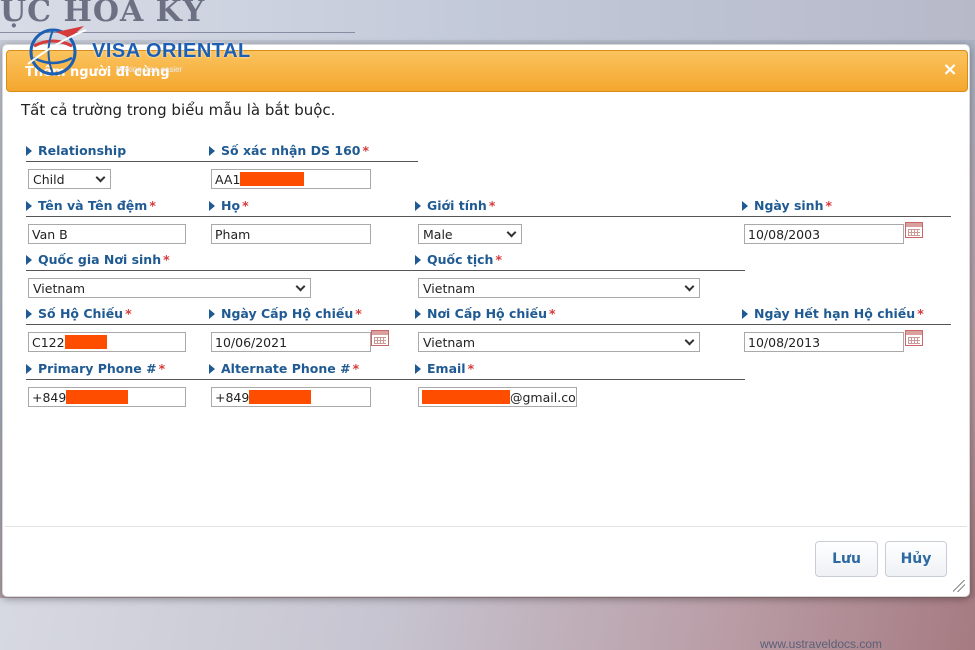 The height and width of the screenshot is (650, 975). I want to click on relationship-label: Relationship, so click(82, 150).